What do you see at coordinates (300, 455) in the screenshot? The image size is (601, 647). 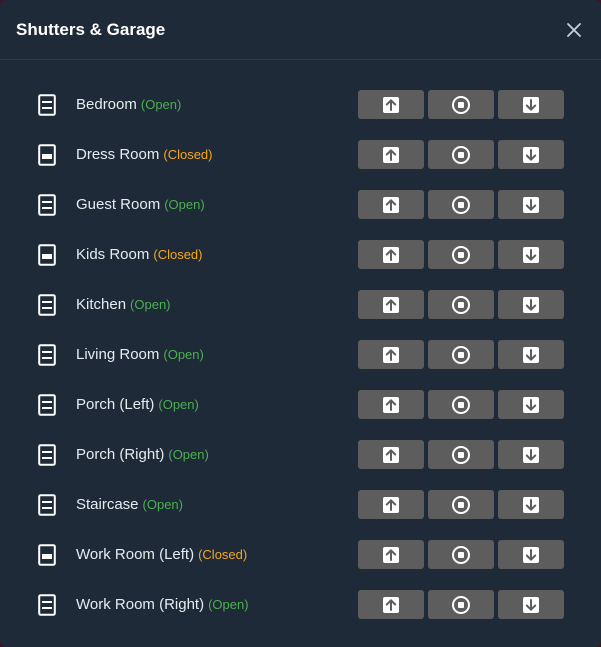 I see `shutter-row: Porch (Right) (Open)` at bounding box center [300, 455].